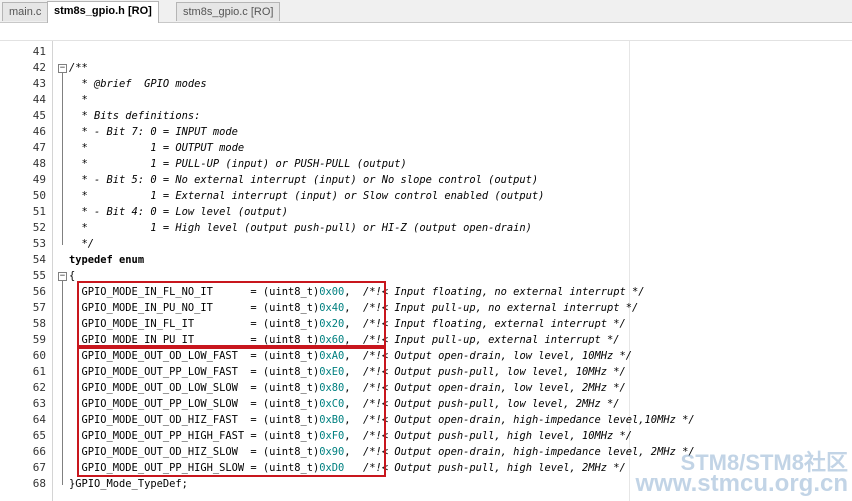  I want to click on code-text: }GPIO_Mode_TypeDef;, so click(128, 484).